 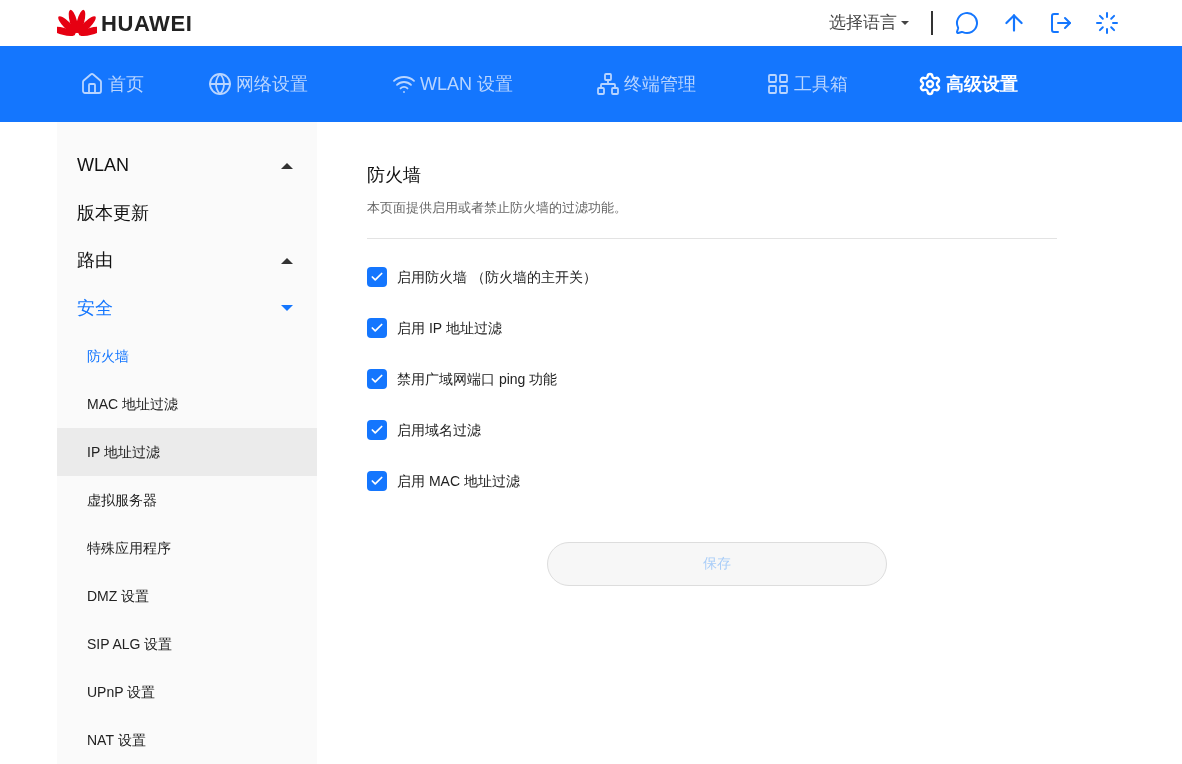 I want to click on page-description: 本页面提供启用或者禁止防火墙的过滤功能。, so click(x=497, y=208).